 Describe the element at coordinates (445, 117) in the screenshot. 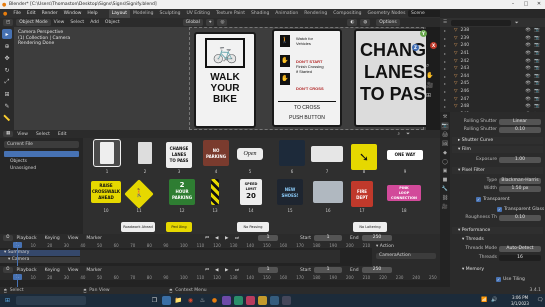

I see `tool-tab-icon: ⚒` at that location.